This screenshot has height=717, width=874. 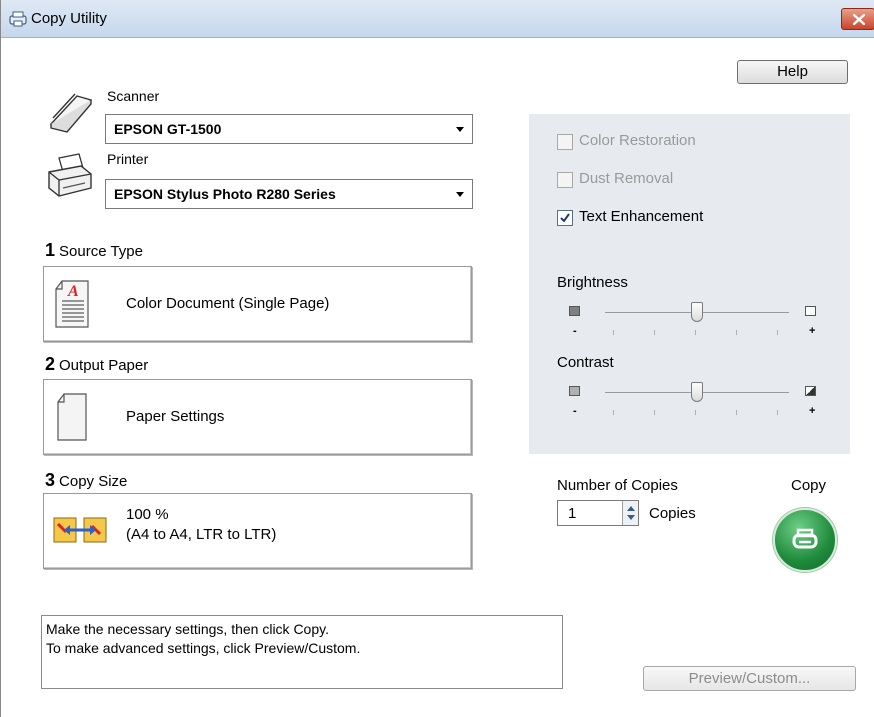 What do you see at coordinates (50, 364) in the screenshot?
I see `step-2-number: 2` at bounding box center [50, 364].